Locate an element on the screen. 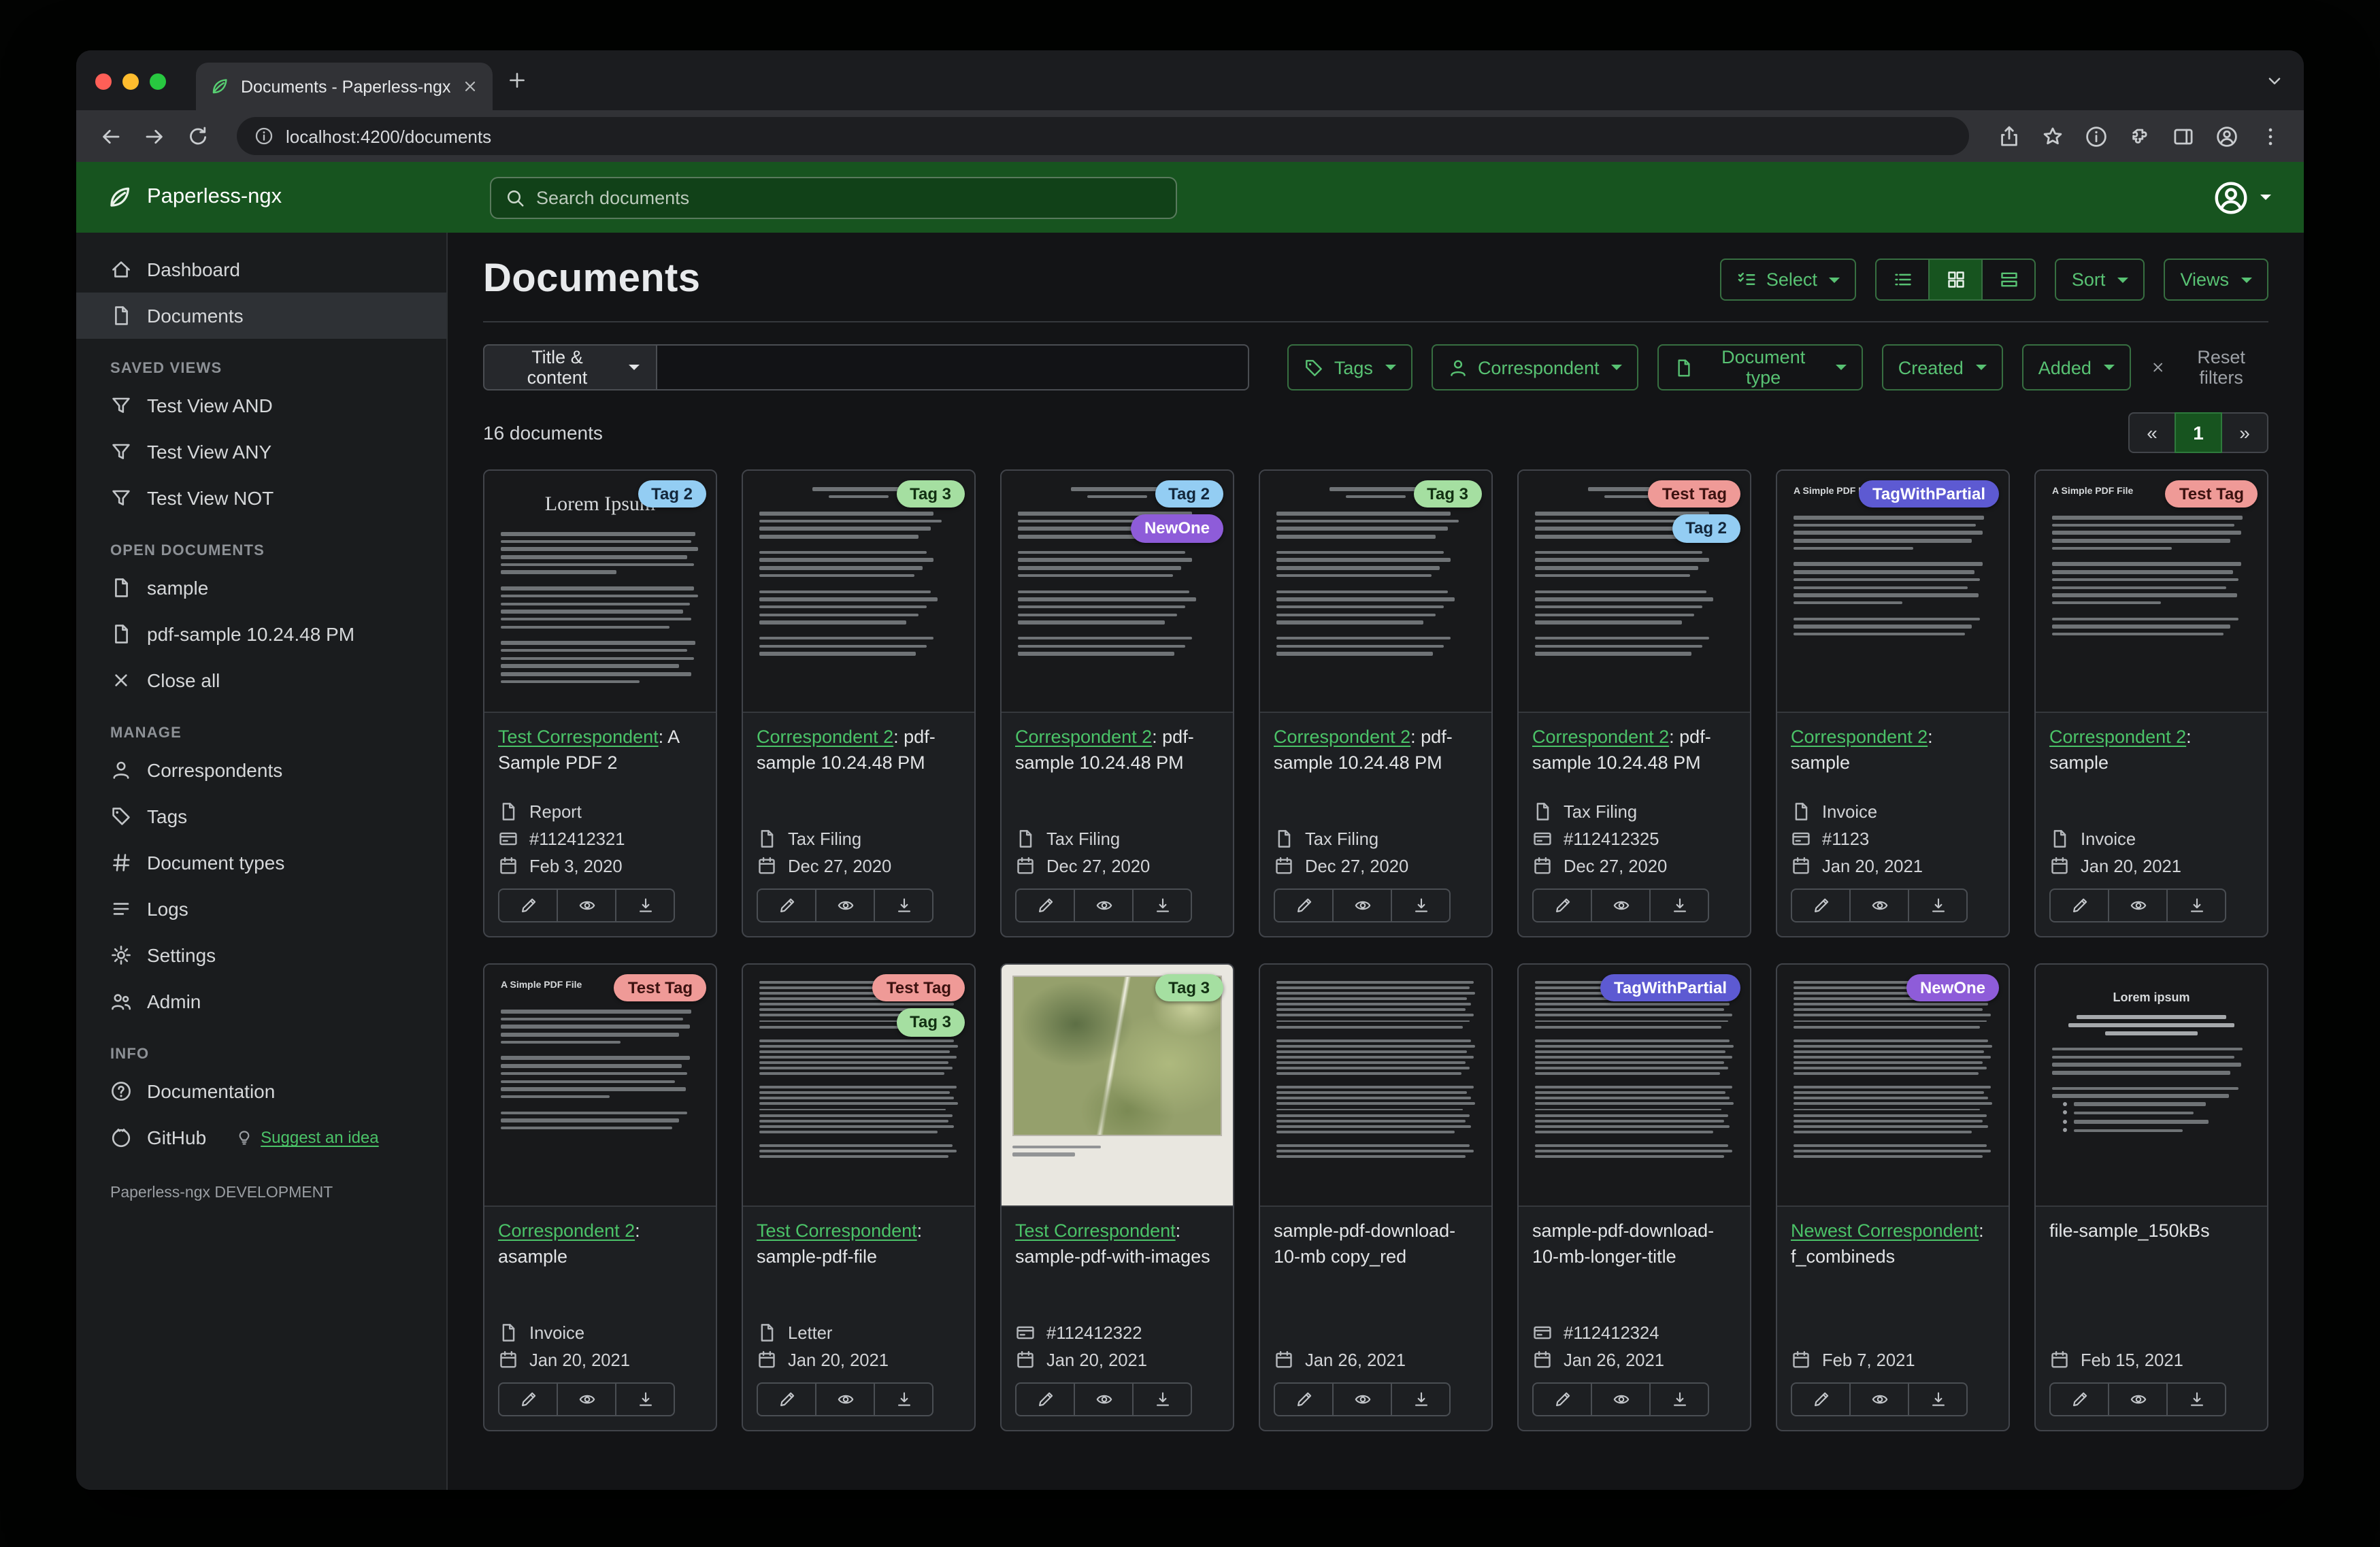  tab-search-chevron-icon is located at coordinates (2274, 80).